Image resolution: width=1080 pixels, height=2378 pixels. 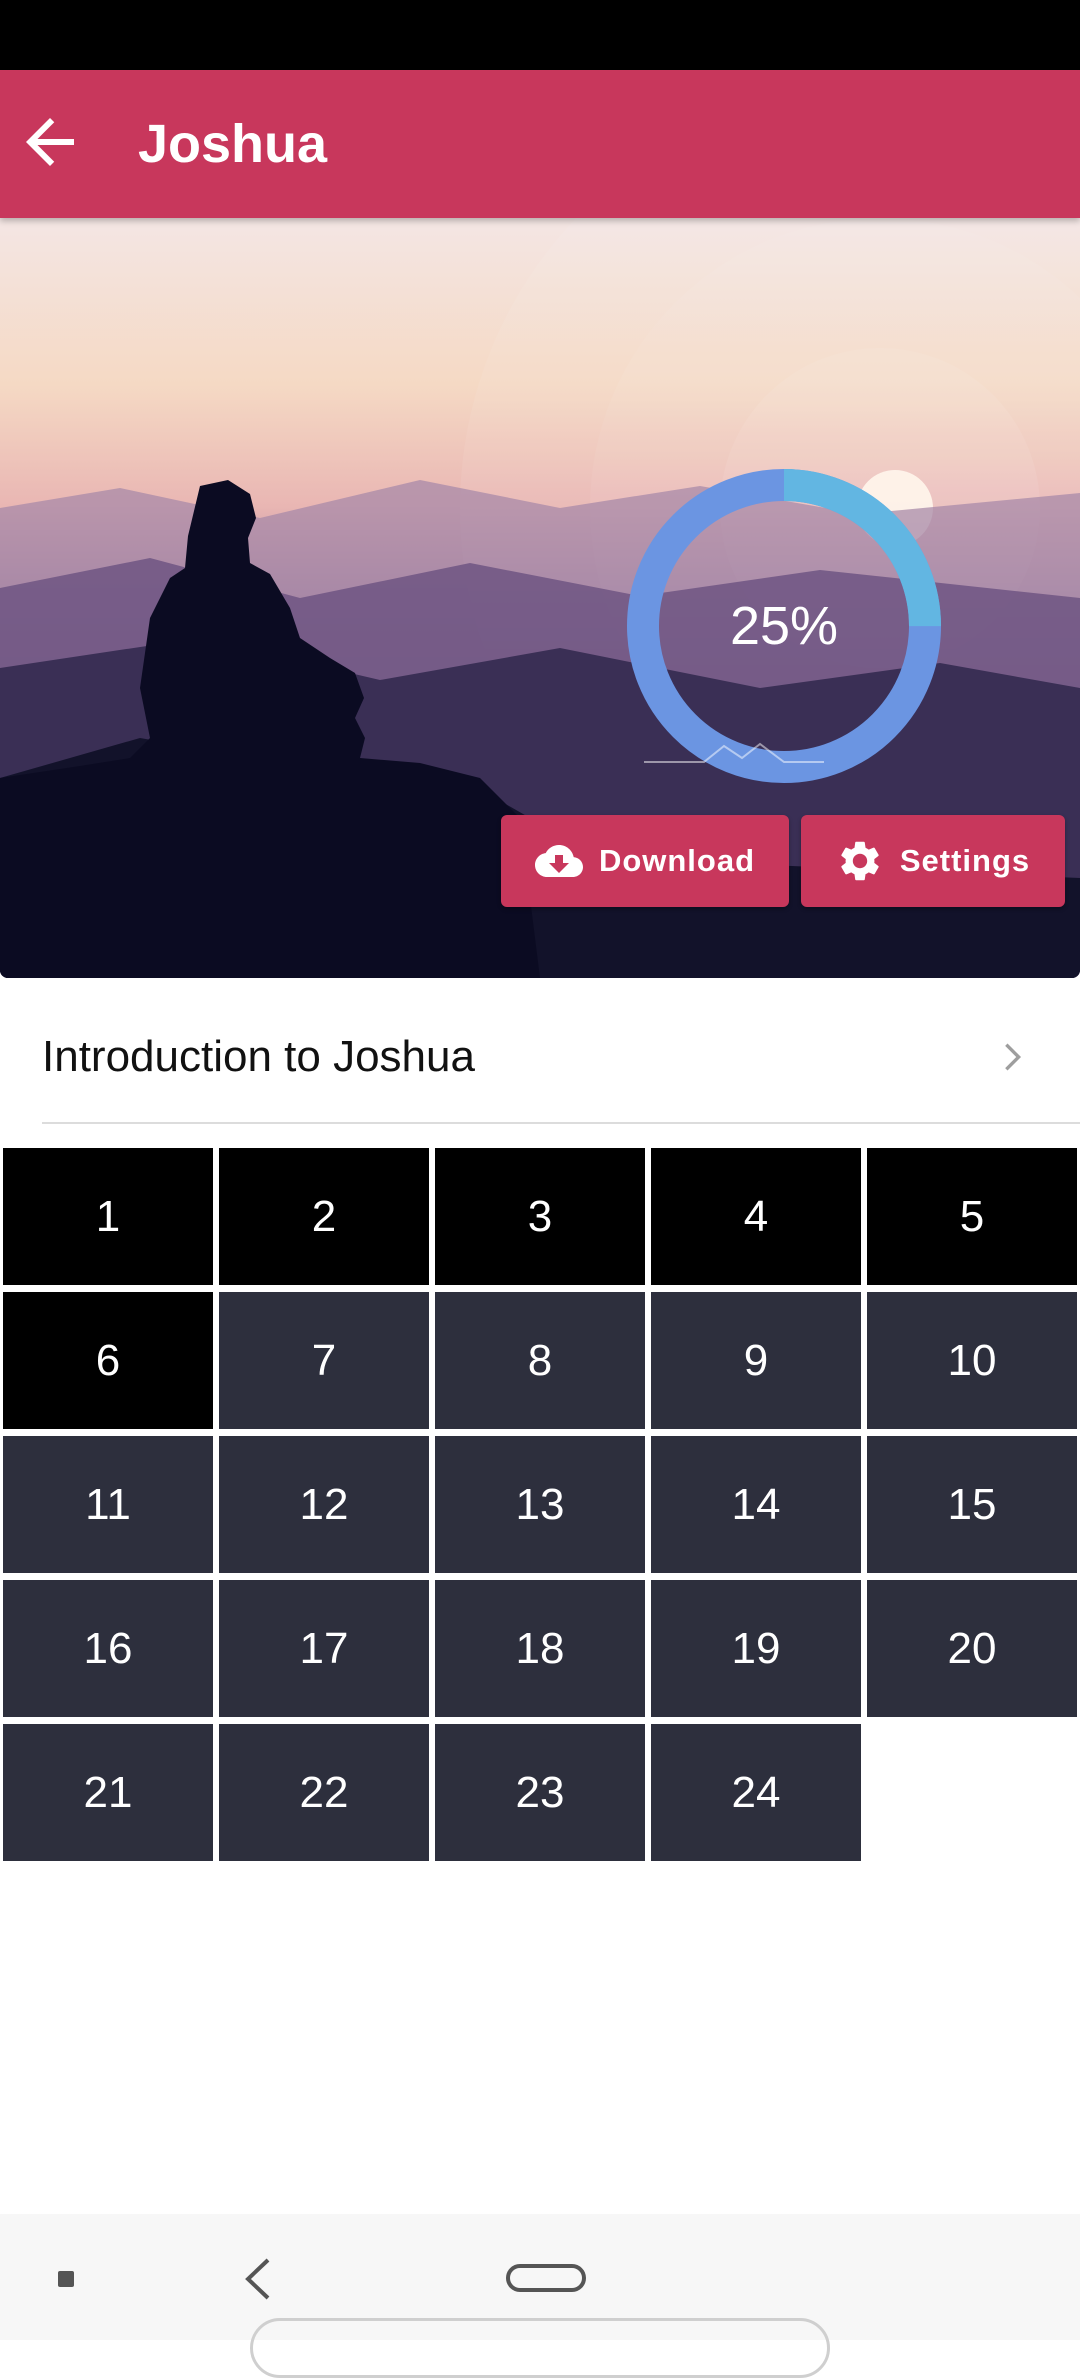 I want to click on gesture-handle, so click(x=540, y=2348).